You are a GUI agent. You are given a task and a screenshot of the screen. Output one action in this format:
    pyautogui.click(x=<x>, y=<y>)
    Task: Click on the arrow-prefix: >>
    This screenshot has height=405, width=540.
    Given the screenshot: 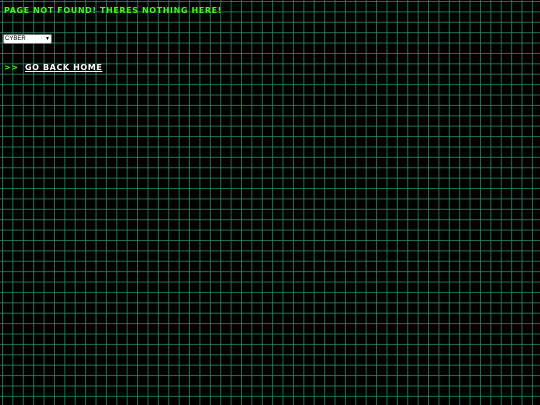 What is the action you would take?
    pyautogui.click(x=11, y=67)
    